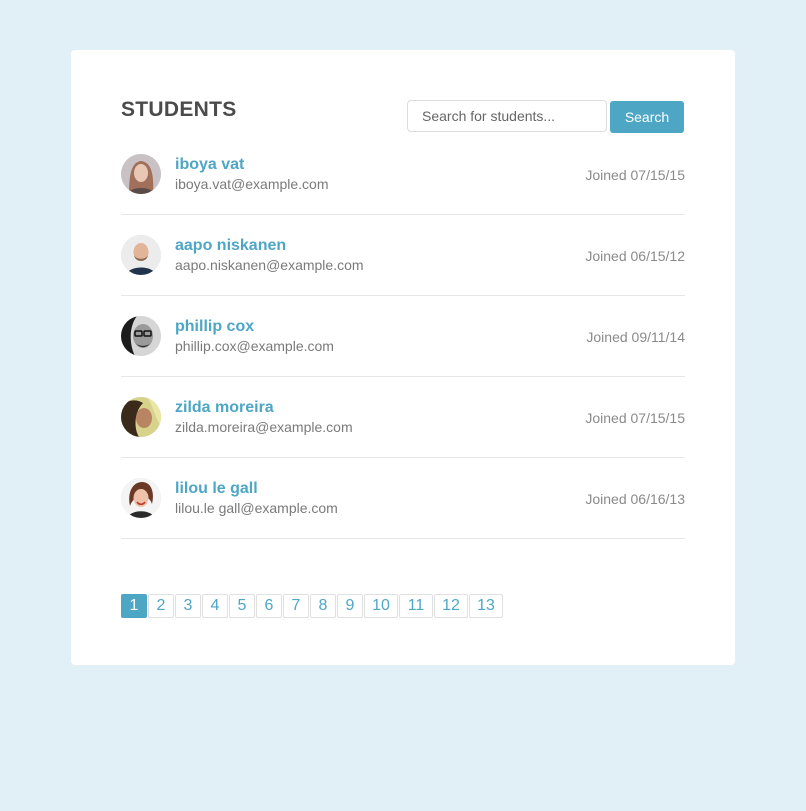 This screenshot has height=811, width=806. I want to click on joined-date: Joined 09/11/14, so click(635, 337).